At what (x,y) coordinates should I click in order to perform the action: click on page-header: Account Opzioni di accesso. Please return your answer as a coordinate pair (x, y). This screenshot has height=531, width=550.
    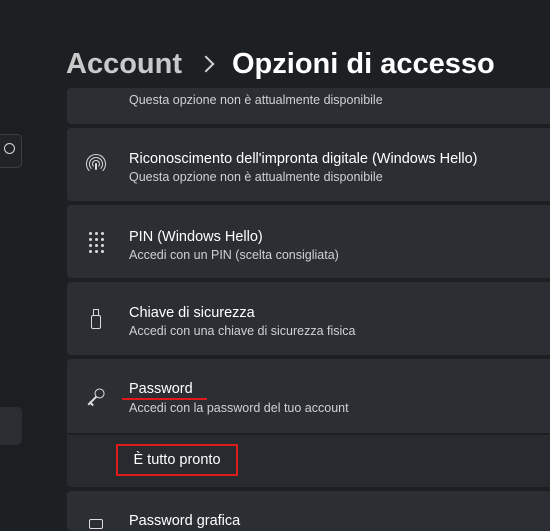
    Looking at the image, I should click on (280, 64).